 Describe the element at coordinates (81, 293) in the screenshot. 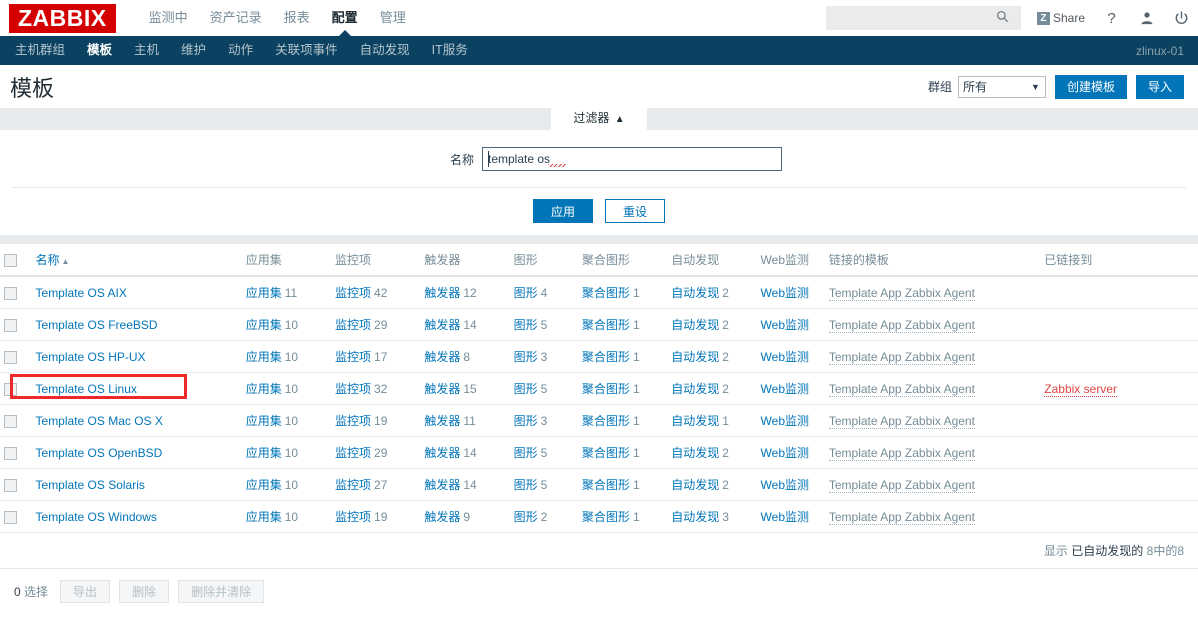

I see `template-name-link: Template OS AIX` at that location.